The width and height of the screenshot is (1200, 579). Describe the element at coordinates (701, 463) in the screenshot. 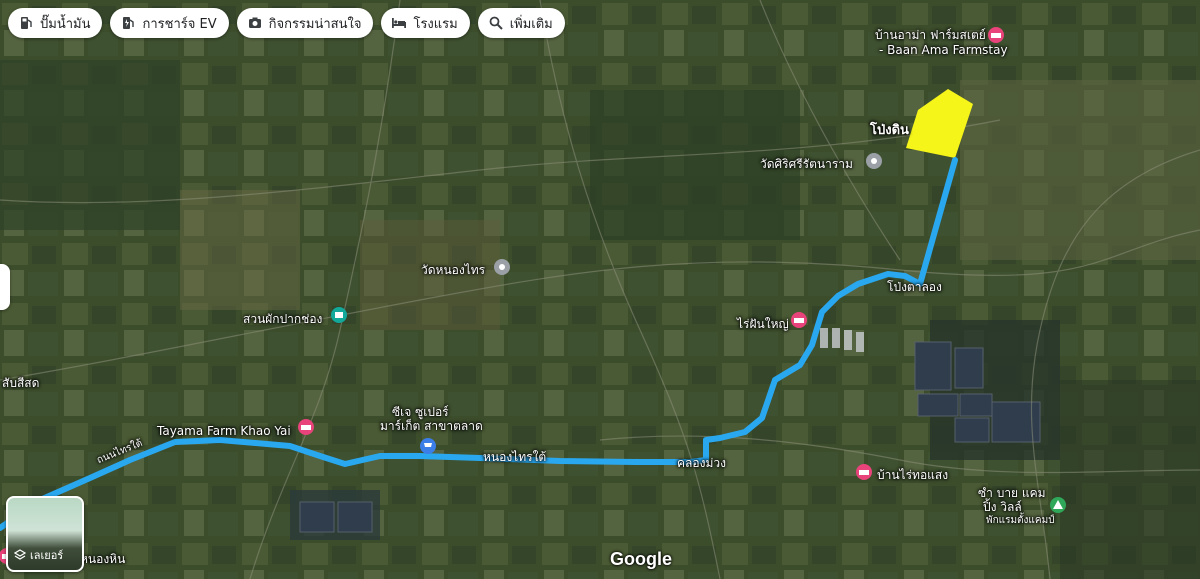

I see `place-label-klong-muang: คลองม่วง` at that location.